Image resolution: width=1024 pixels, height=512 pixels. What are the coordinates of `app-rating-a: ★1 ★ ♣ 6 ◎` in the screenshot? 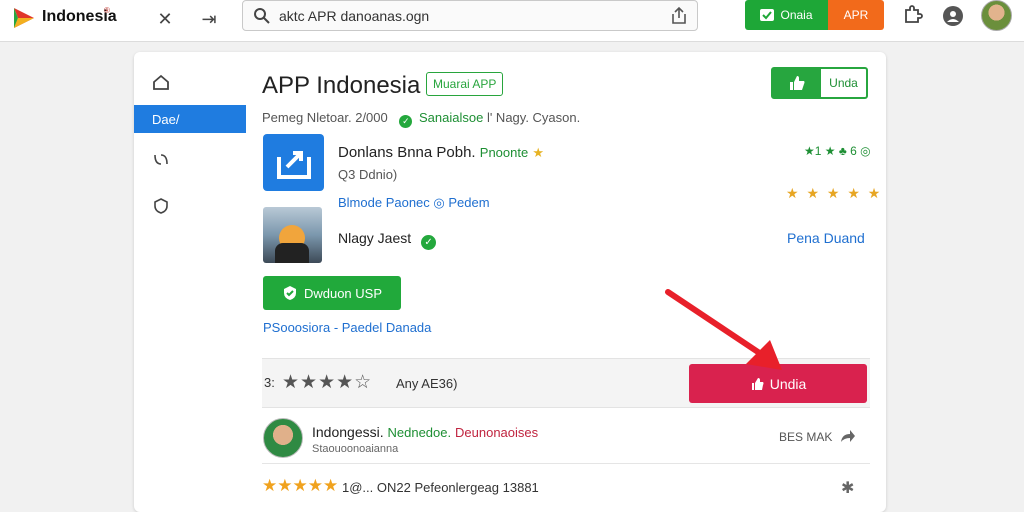 It's located at (837, 151).